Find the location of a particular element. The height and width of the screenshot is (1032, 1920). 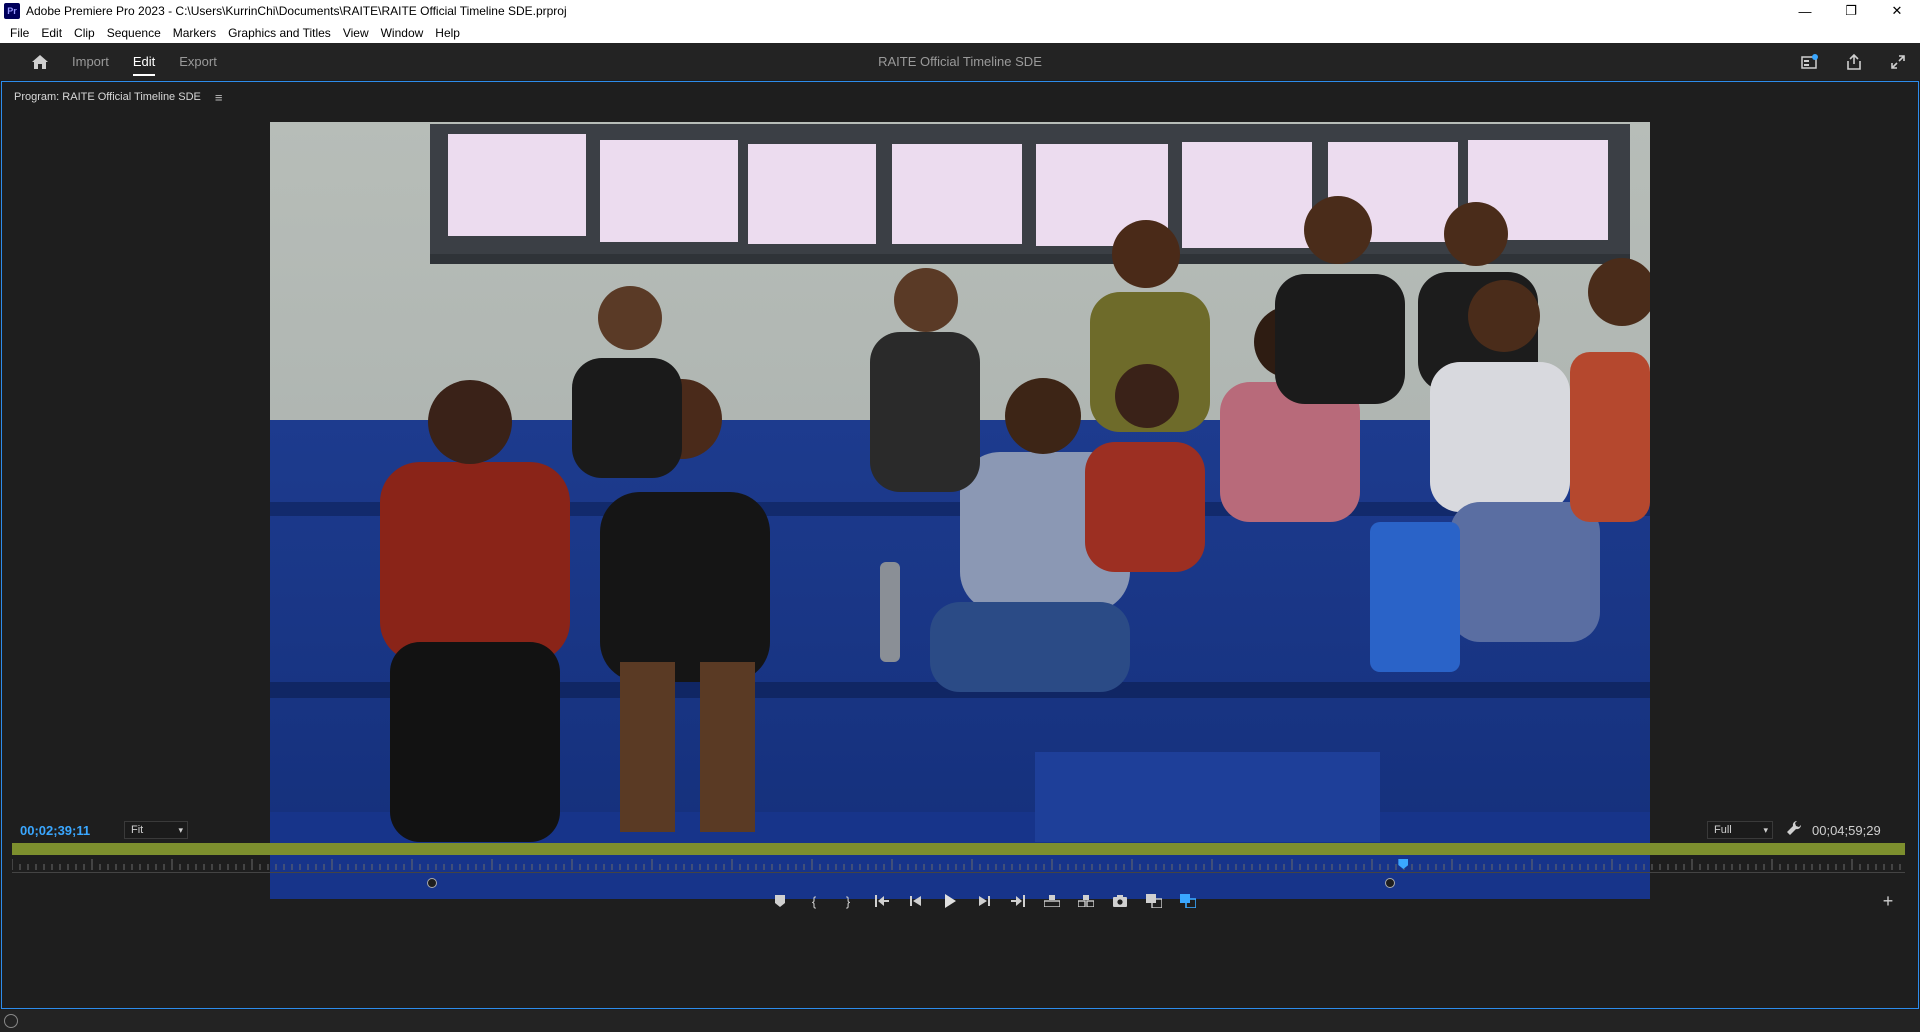

share-icon is located at coordinates (1854, 61).